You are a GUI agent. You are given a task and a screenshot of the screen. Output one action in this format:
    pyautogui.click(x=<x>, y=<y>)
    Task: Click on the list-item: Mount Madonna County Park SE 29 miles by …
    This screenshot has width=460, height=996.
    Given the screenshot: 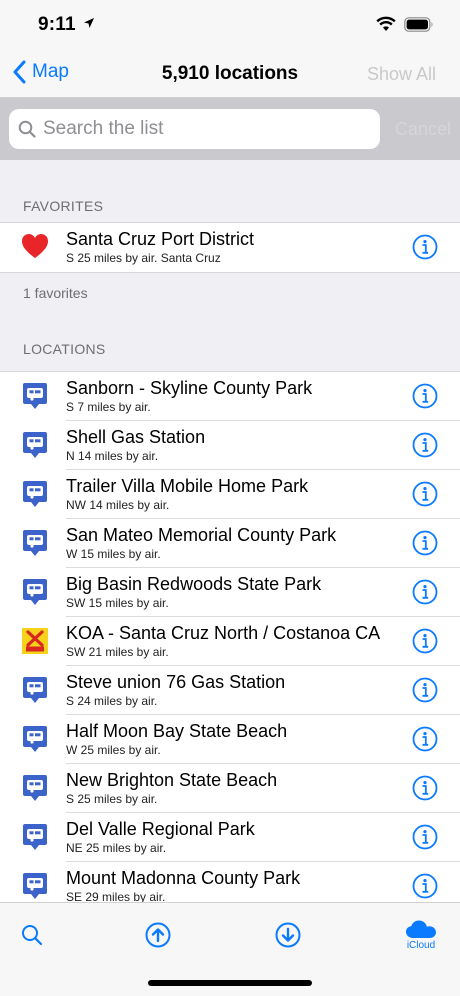 What is the action you would take?
    pyautogui.click(x=230, y=882)
    